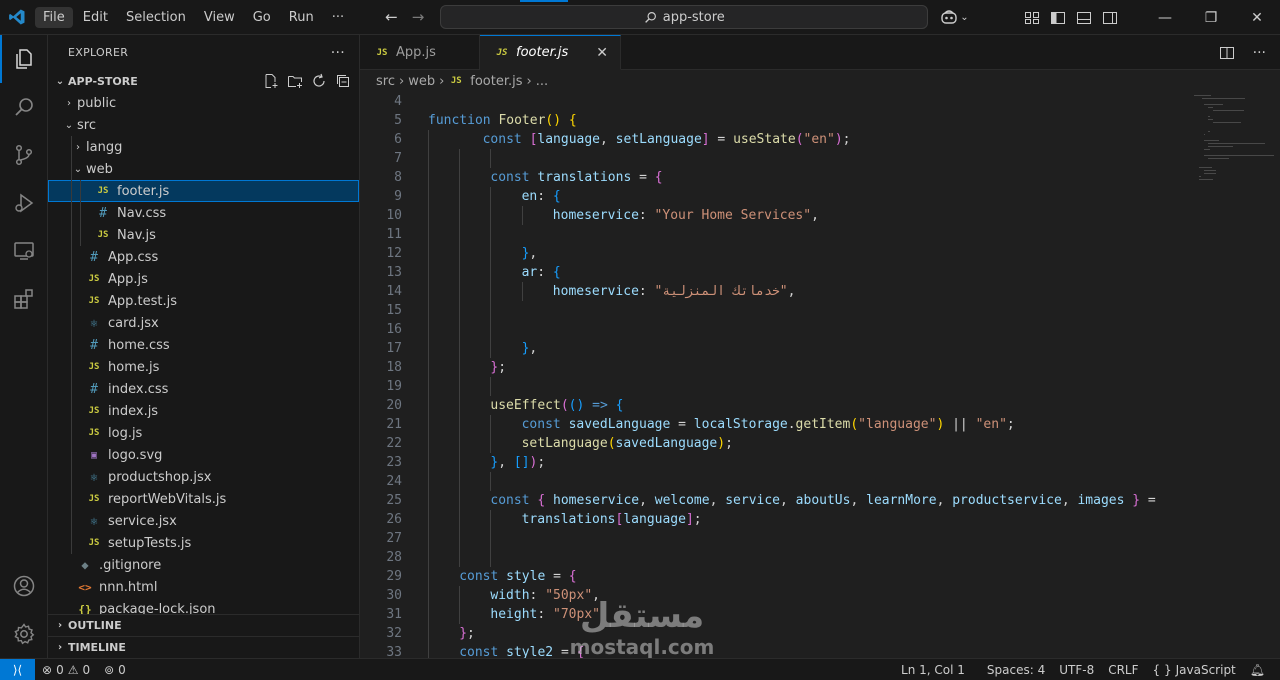  Describe the element at coordinates (203, 543) in the screenshot. I see `file-item: JS setupTests.js` at that location.